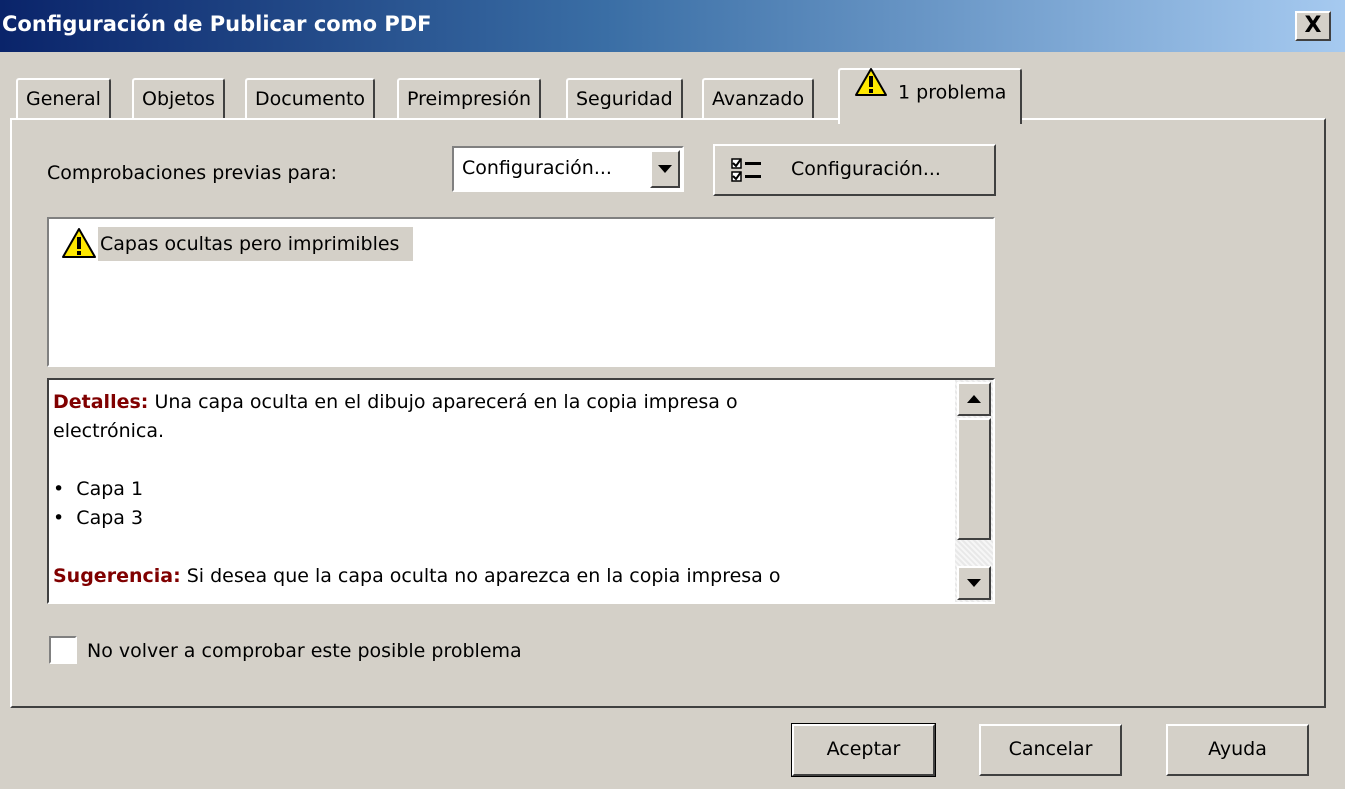  What do you see at coordinates (672, 26) in the screenshot?
I see `title-bar: Configuración de Publicar como PDF X` at bounding box center [672, 26].